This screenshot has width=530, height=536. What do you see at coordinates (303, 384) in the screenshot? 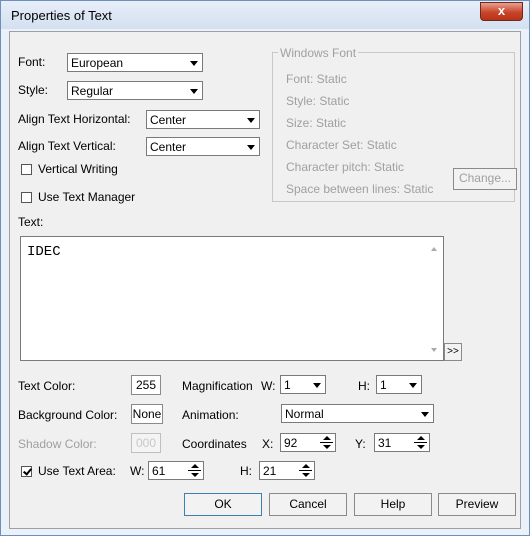
I see `mag-w-dropdown: 1` at bounding box center [303, 384].